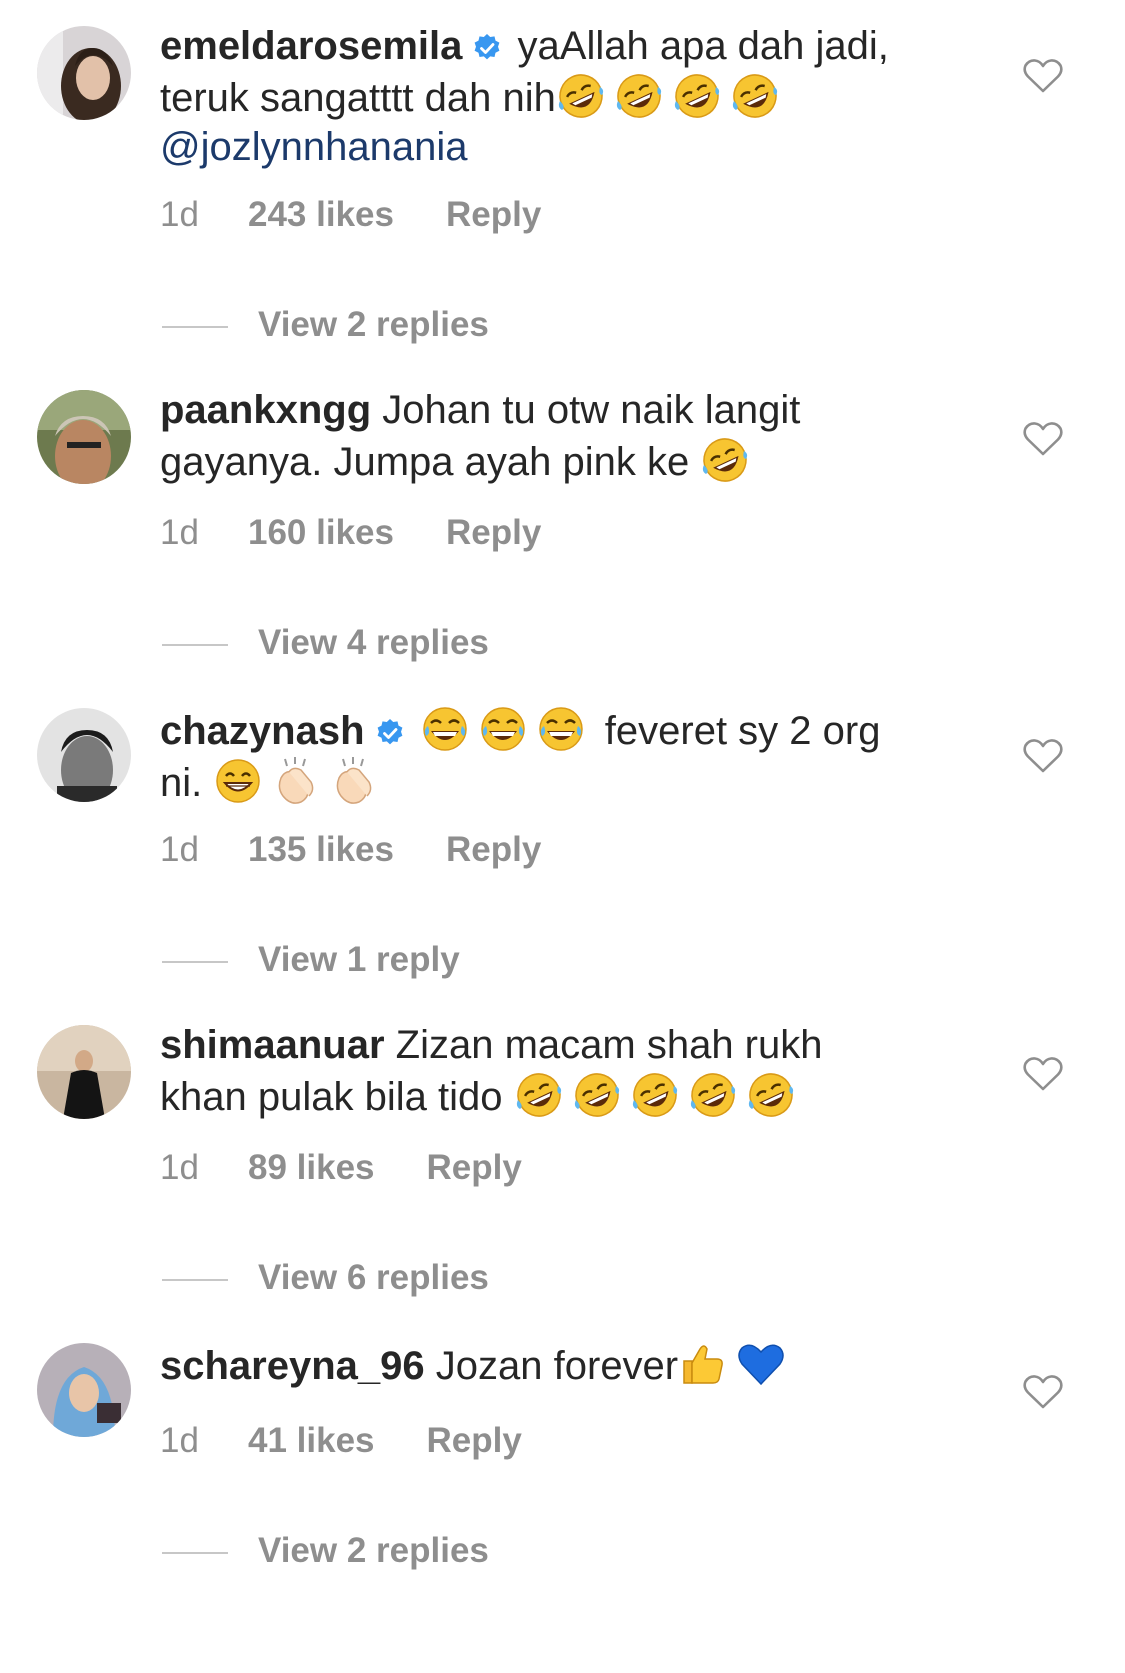 Image resolution: width=1125 pixels, height=1673 pixels. What do you see at coordinates (425, 462) in the screenshot?
I see `comment-text-line: gayanya. Jumpa ayah pink ke` at bounding box center [425, 462].